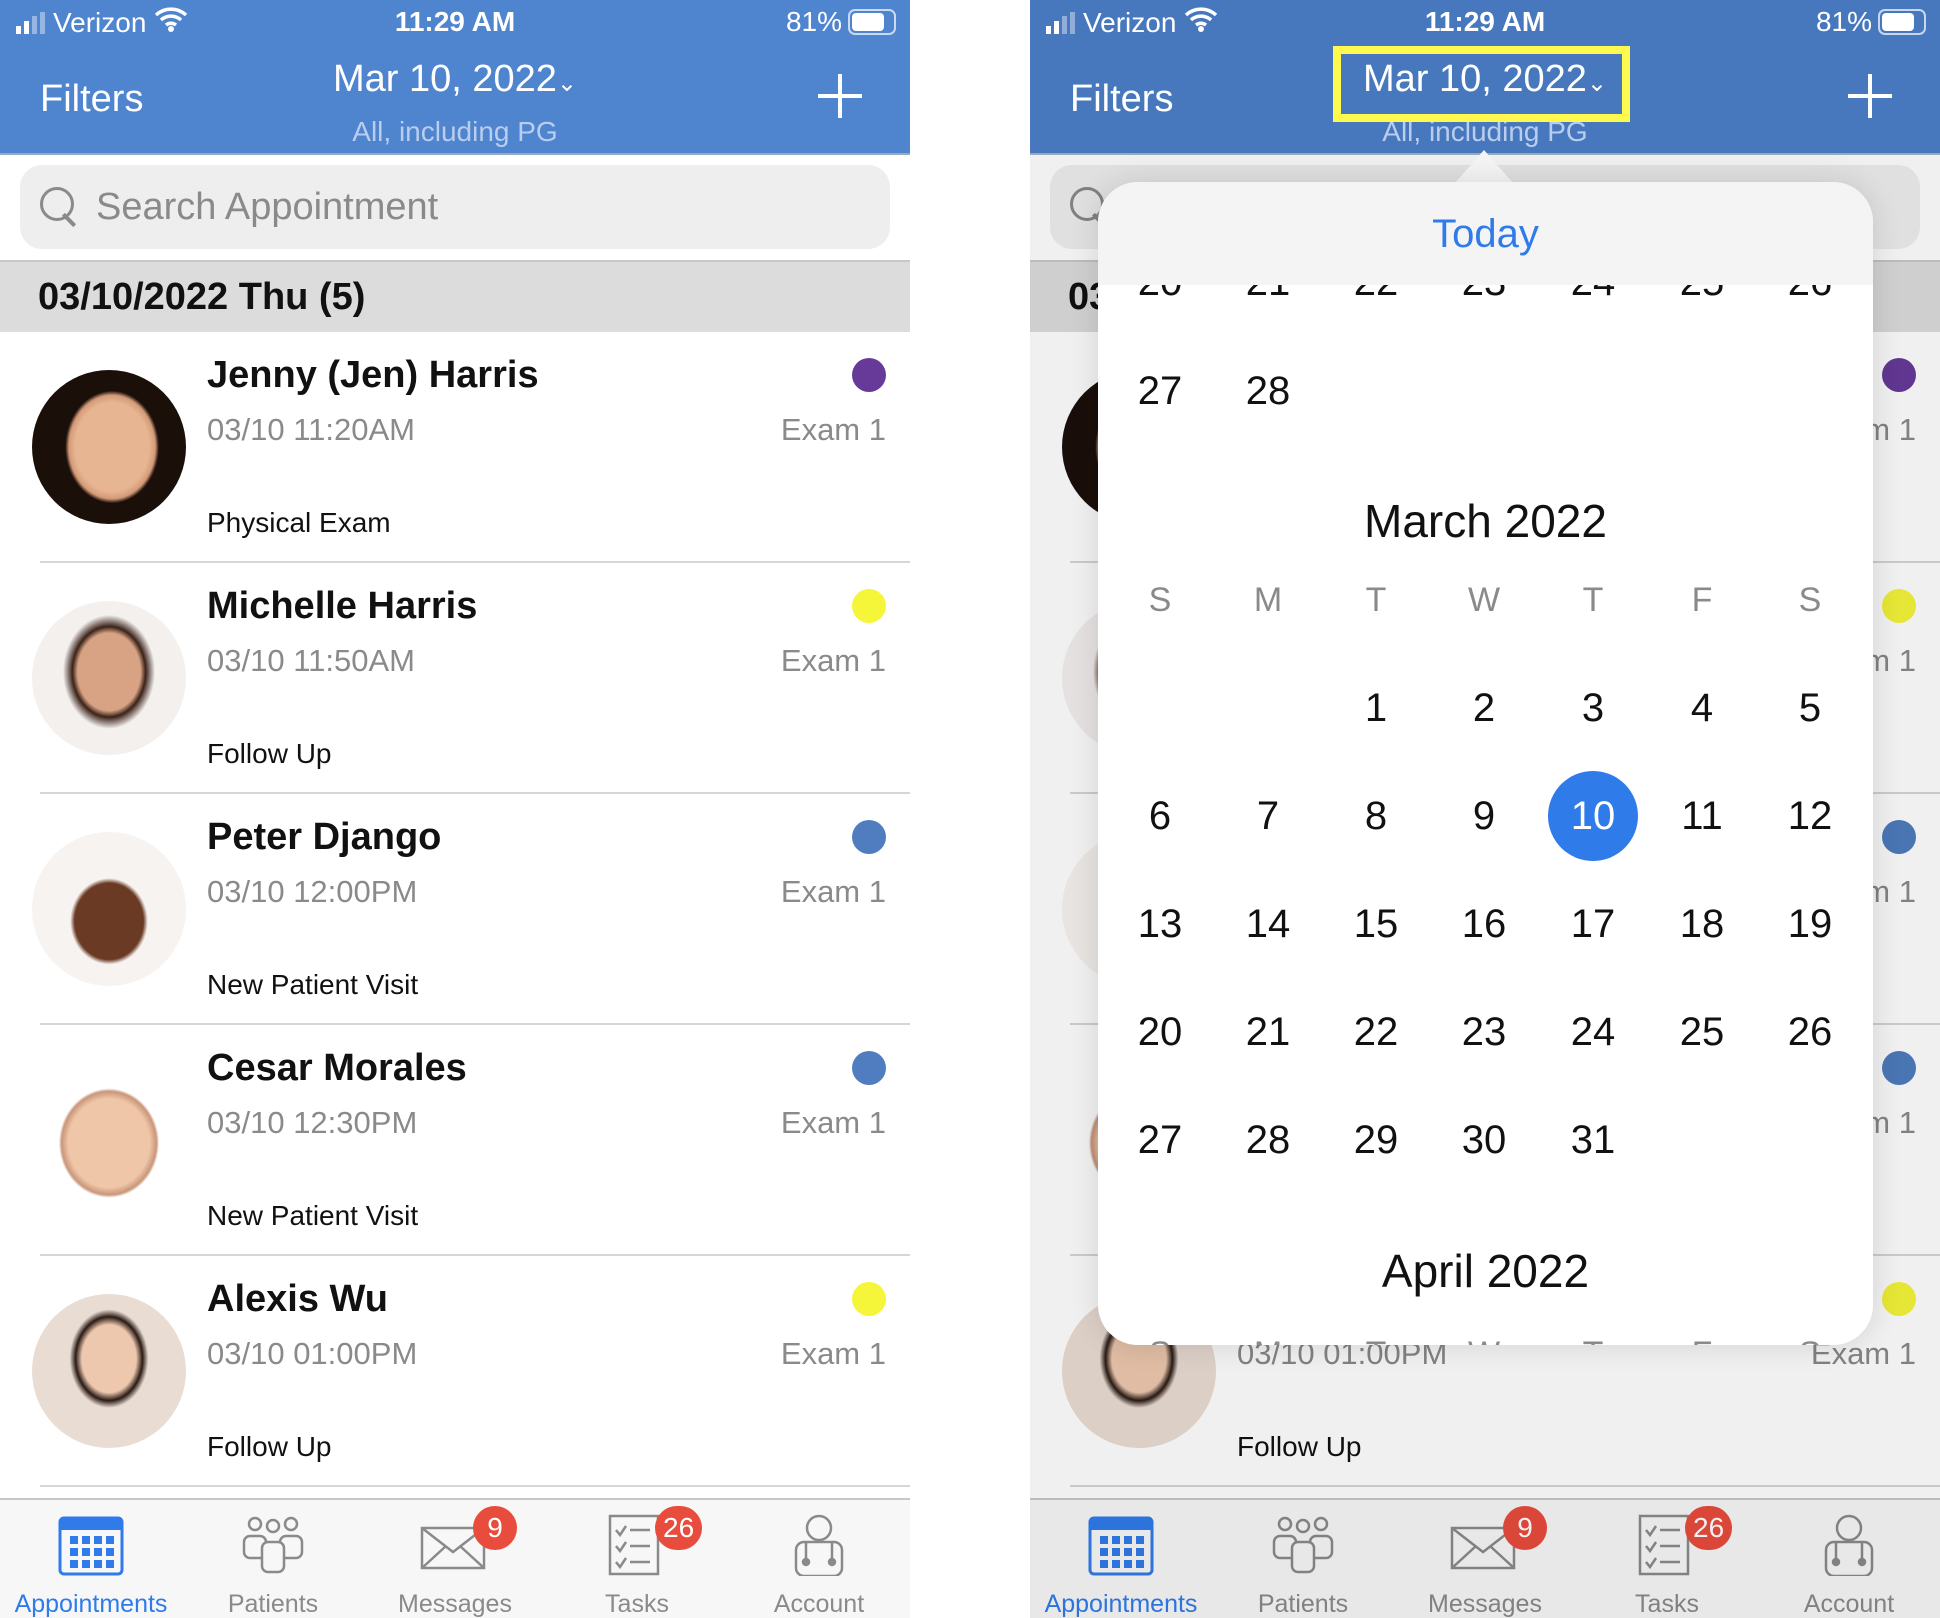  I want to click on highlight-box, so click(1481, 84).